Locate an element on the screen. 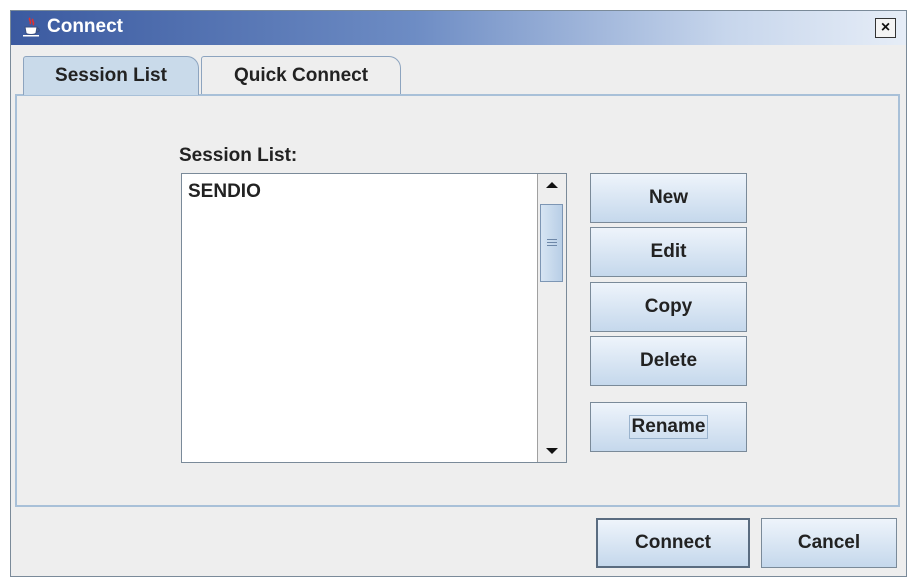 The width and height of the screenshot is (918, 580). new-button: New is located at coordinates (668, 198).